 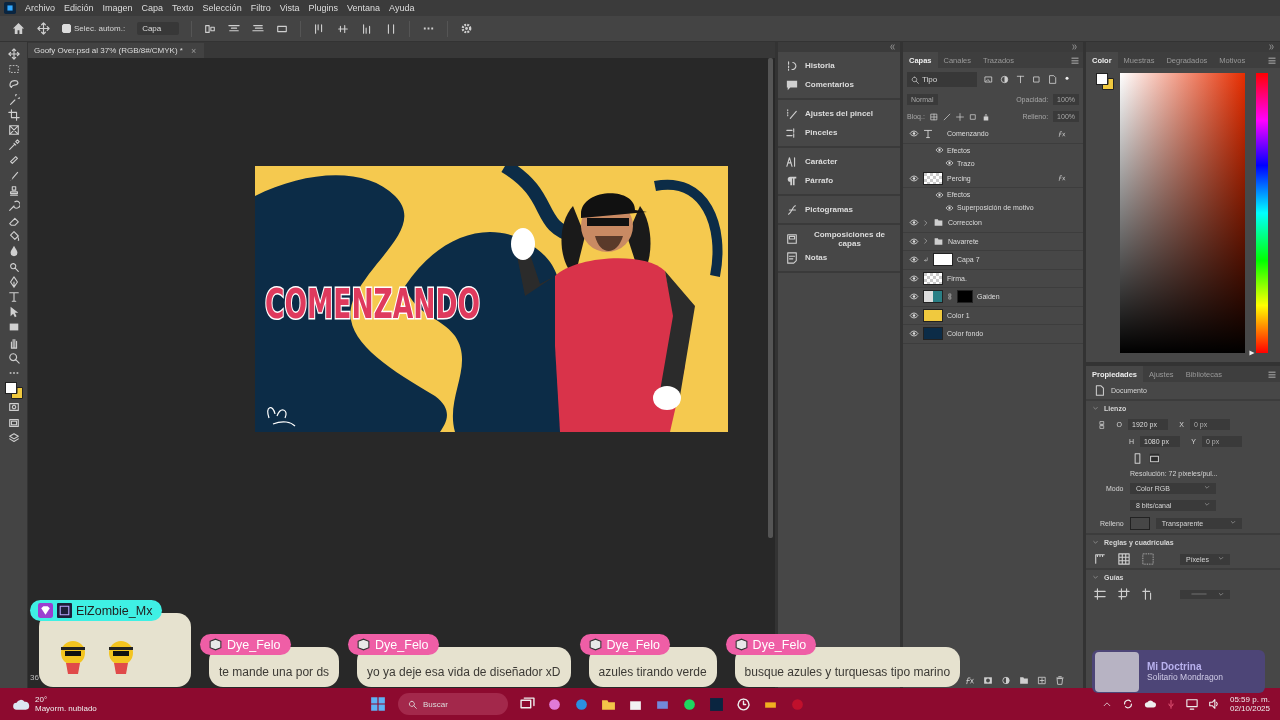 What do you see at coordinates (959, 116) in the screenshot?
I see `lock-move-icon` at bounding box center [959, 116].